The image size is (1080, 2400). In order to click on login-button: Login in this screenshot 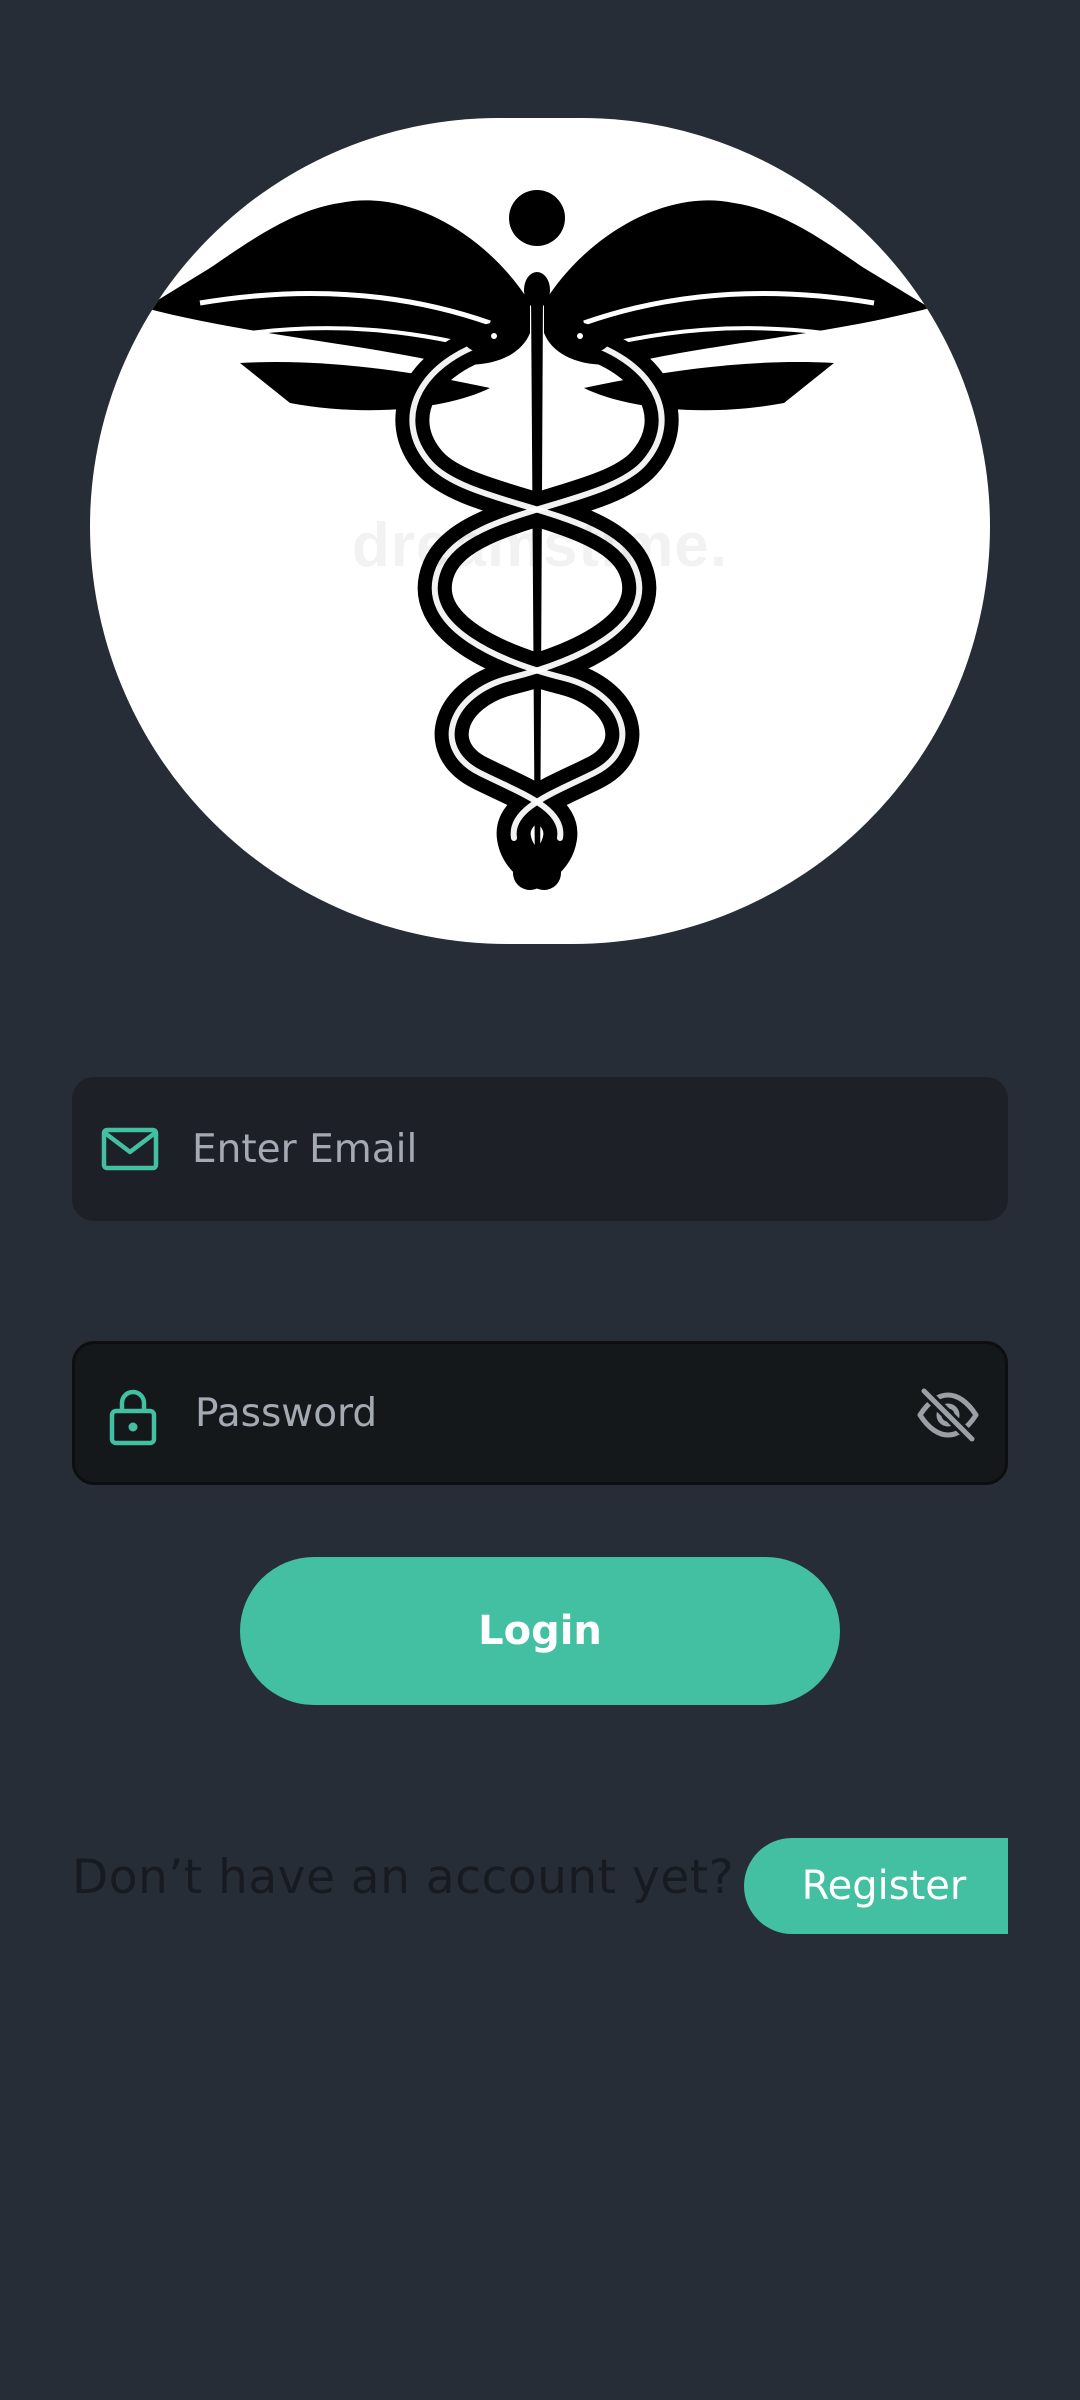, I will do `click(540, 1631)`.